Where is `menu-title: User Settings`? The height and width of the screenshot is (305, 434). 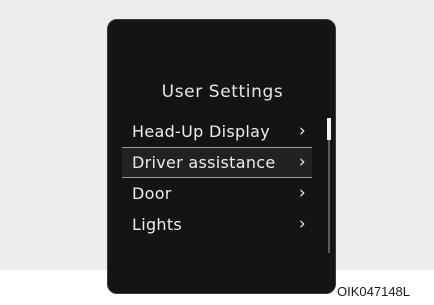 menu-title: User Settings is located at coordinates (222, 92).